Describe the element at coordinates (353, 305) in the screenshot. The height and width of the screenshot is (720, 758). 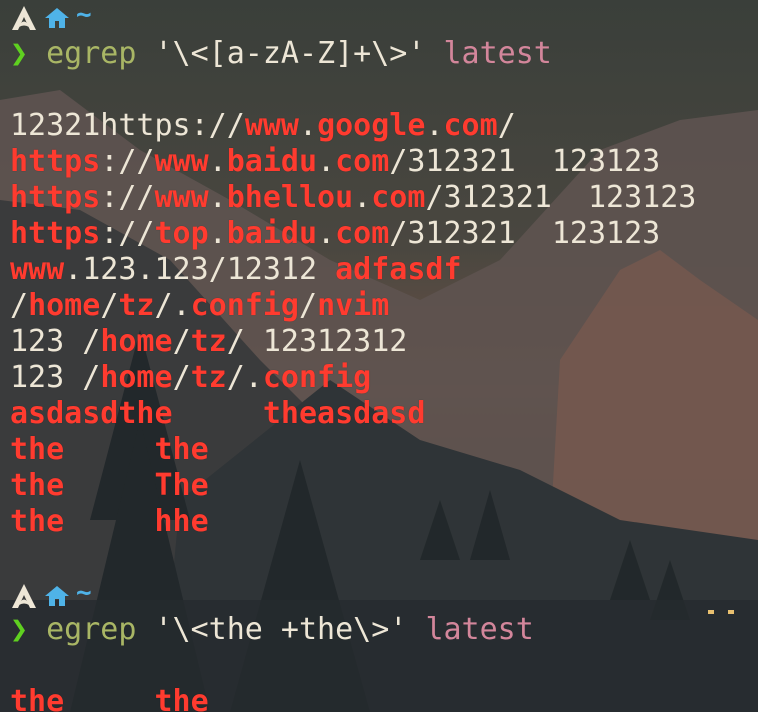
I see `match-text: nvim` at that location.